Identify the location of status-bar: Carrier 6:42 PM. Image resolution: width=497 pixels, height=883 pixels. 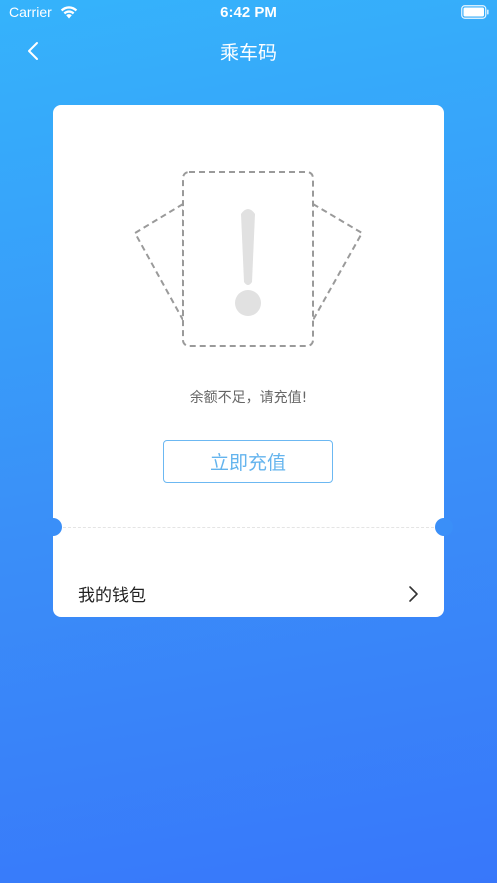
(248, 13).